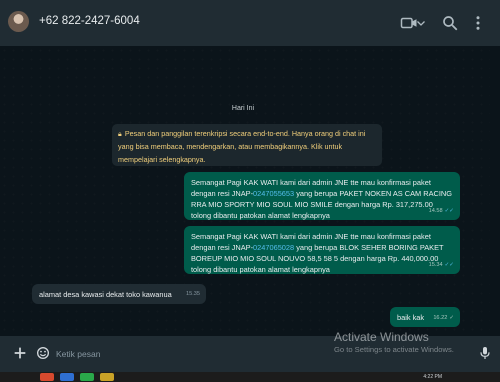 The image size is (500, 382). What do you see at coordinates (105, 294) in the screenshot?
I see `message-text: alamat desa kawasi dekat toko kawanua` at bounding box center [105, 294].